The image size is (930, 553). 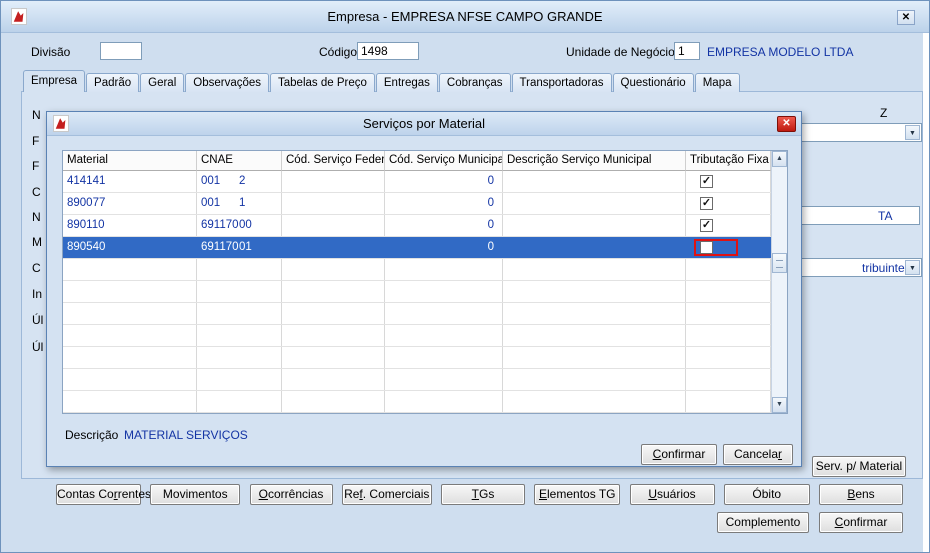 I want to click on ocorrencias-button: Ocorrências, so click(x=291, y=494).